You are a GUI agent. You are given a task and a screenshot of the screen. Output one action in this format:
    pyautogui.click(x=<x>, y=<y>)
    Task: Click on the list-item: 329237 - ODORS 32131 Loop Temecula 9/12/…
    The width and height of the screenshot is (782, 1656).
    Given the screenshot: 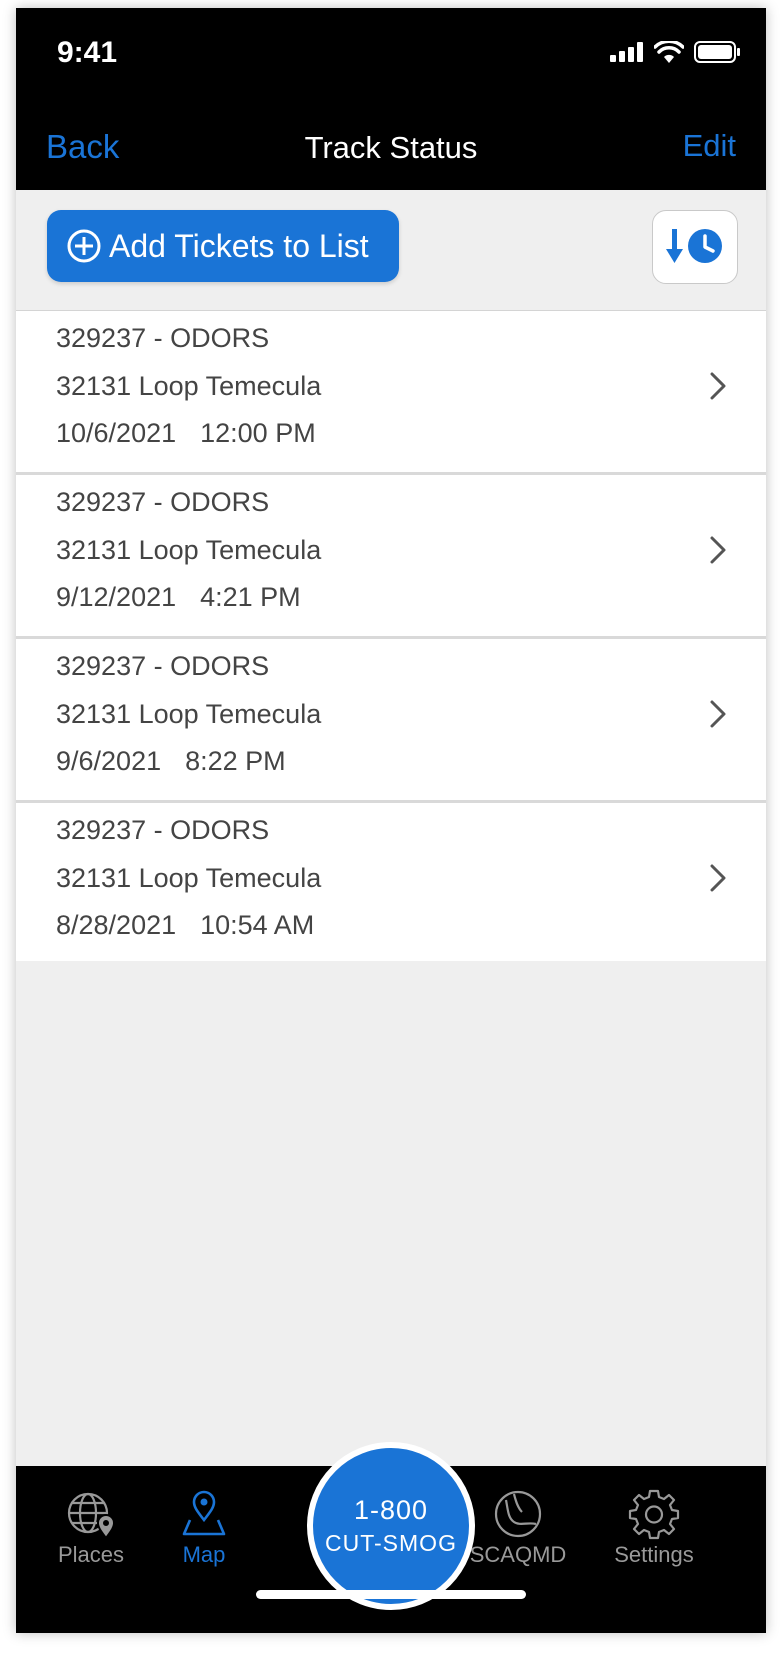 What is the action you would take?
    pyautogui.click(x=391, y=557)
    